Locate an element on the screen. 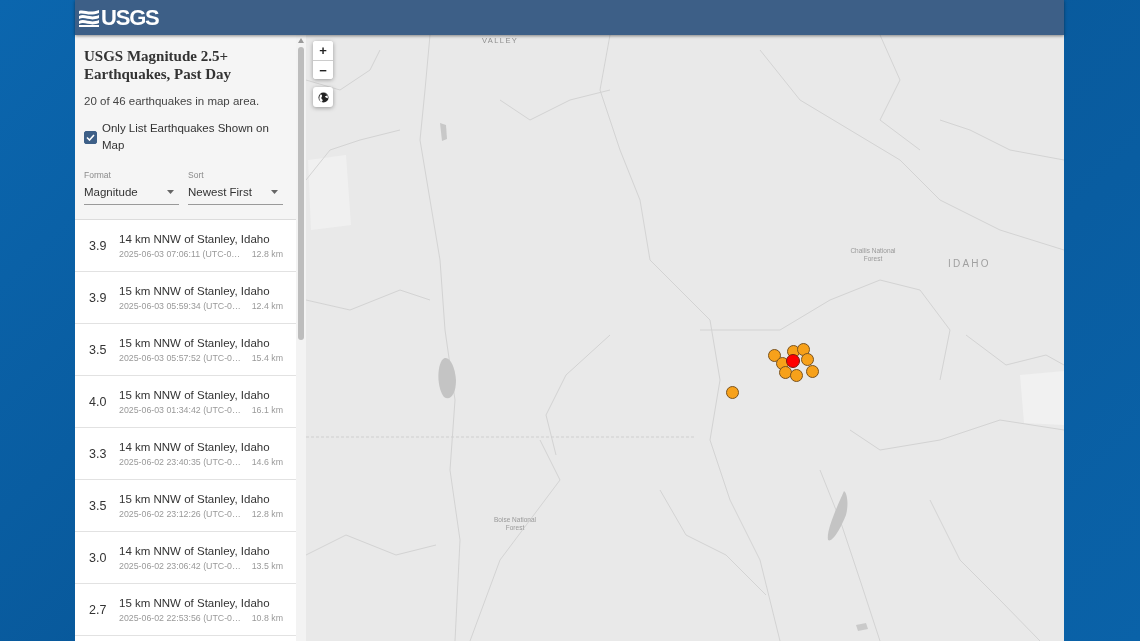  checkbox-label: Only List Earthquakes Shown on Map is located at coordinates (190, 137).